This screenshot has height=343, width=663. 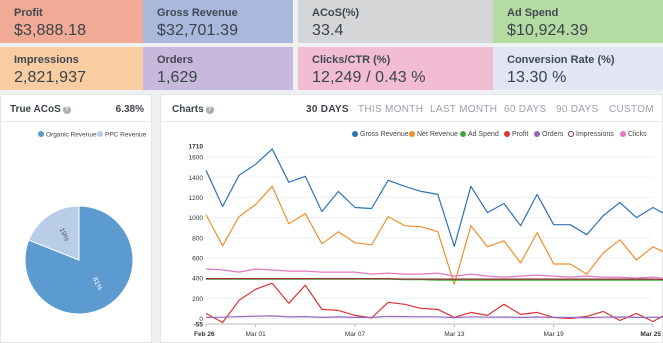 What do you see at coordinates (578, 68) in the screenshot?
I see `kpi-conversion-rate-card: Conversion Rate (%) 13.30 %` at bounding box center [578, 68].